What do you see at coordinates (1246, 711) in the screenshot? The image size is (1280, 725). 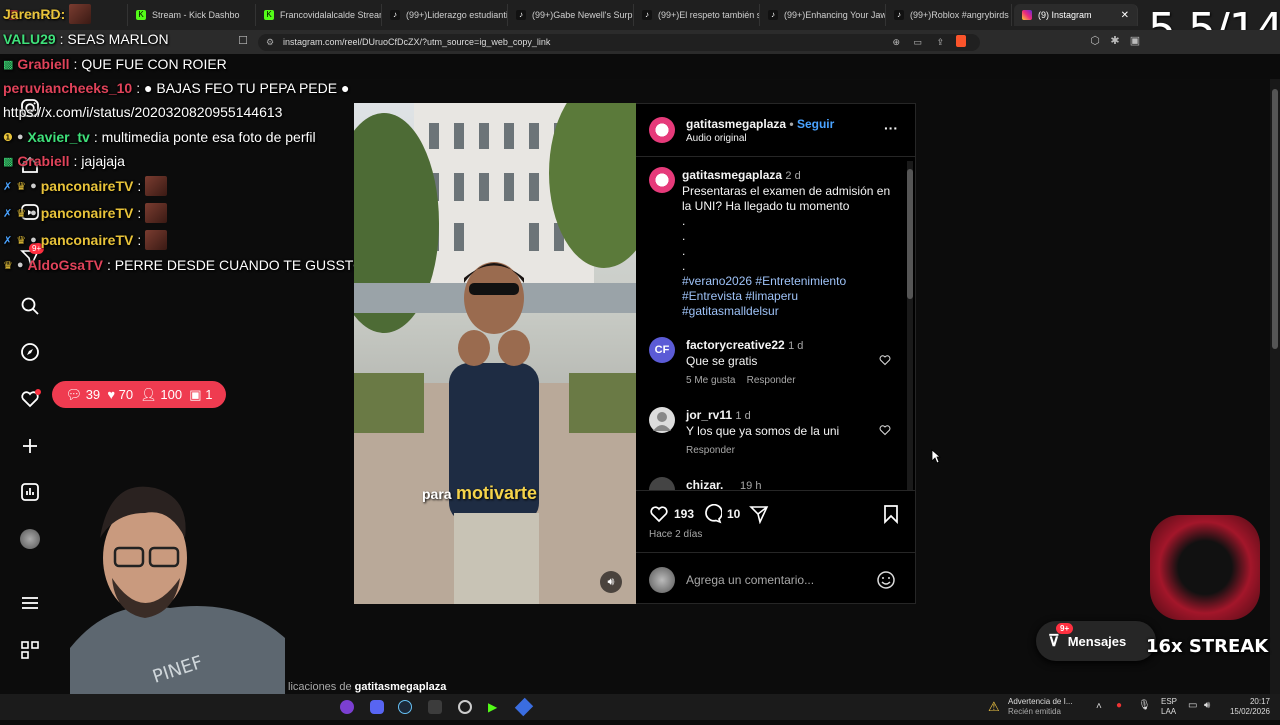 I see `clock-date: 15/02/2026` at bounding box center [1246, 711].